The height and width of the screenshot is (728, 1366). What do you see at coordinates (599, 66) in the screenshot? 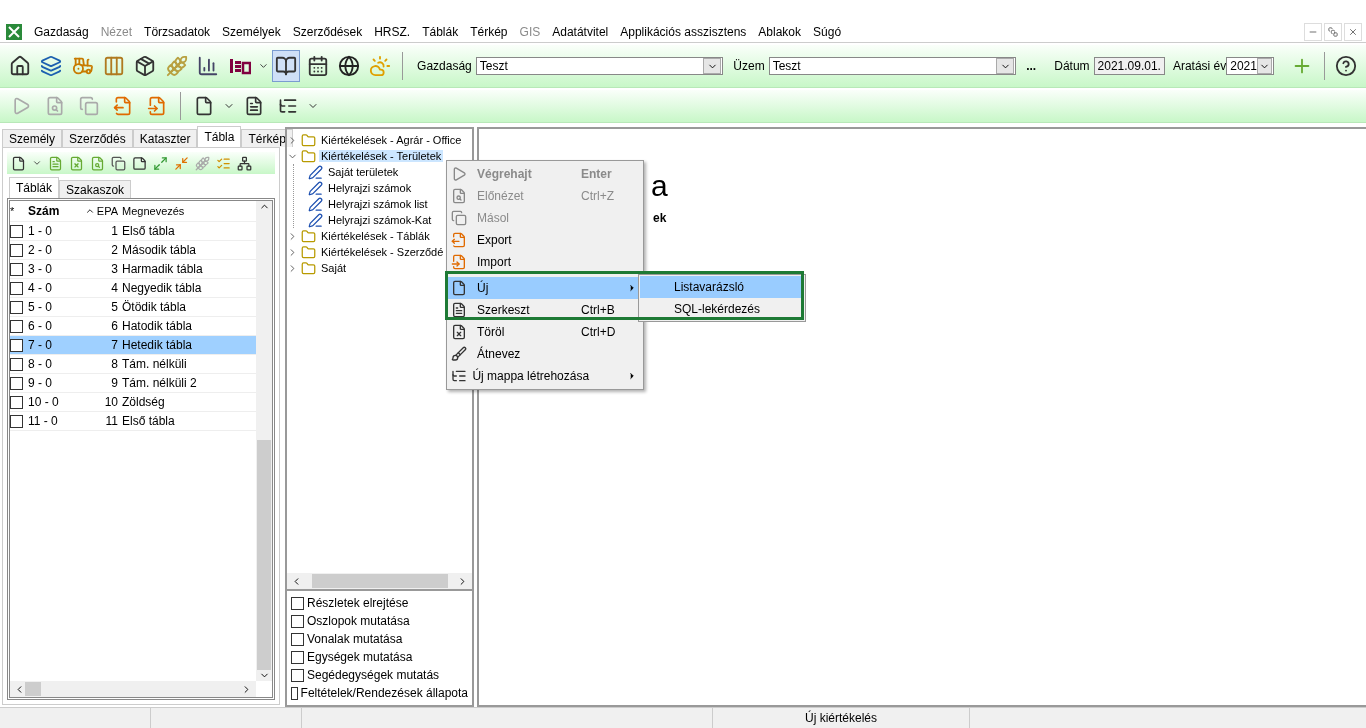
I see `farm-combo: Teszt` at bounding box center [599, 66].